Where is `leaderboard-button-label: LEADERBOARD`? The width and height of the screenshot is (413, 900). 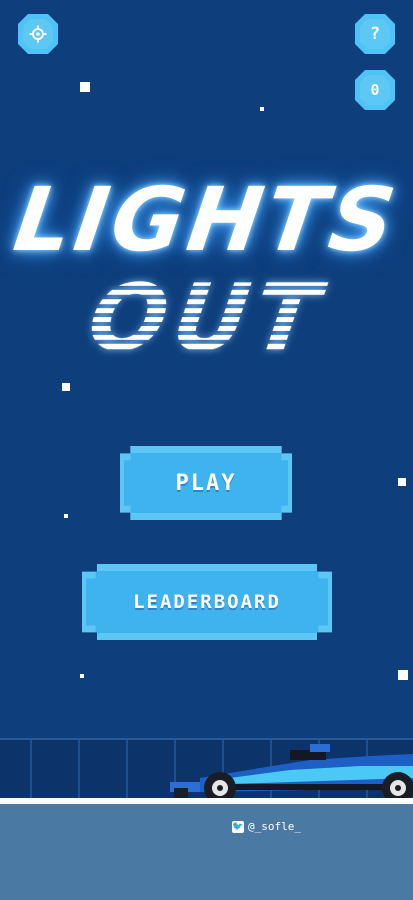 leaderboard-button-label: LEADERBOARD is located at coordinates (207, 602).